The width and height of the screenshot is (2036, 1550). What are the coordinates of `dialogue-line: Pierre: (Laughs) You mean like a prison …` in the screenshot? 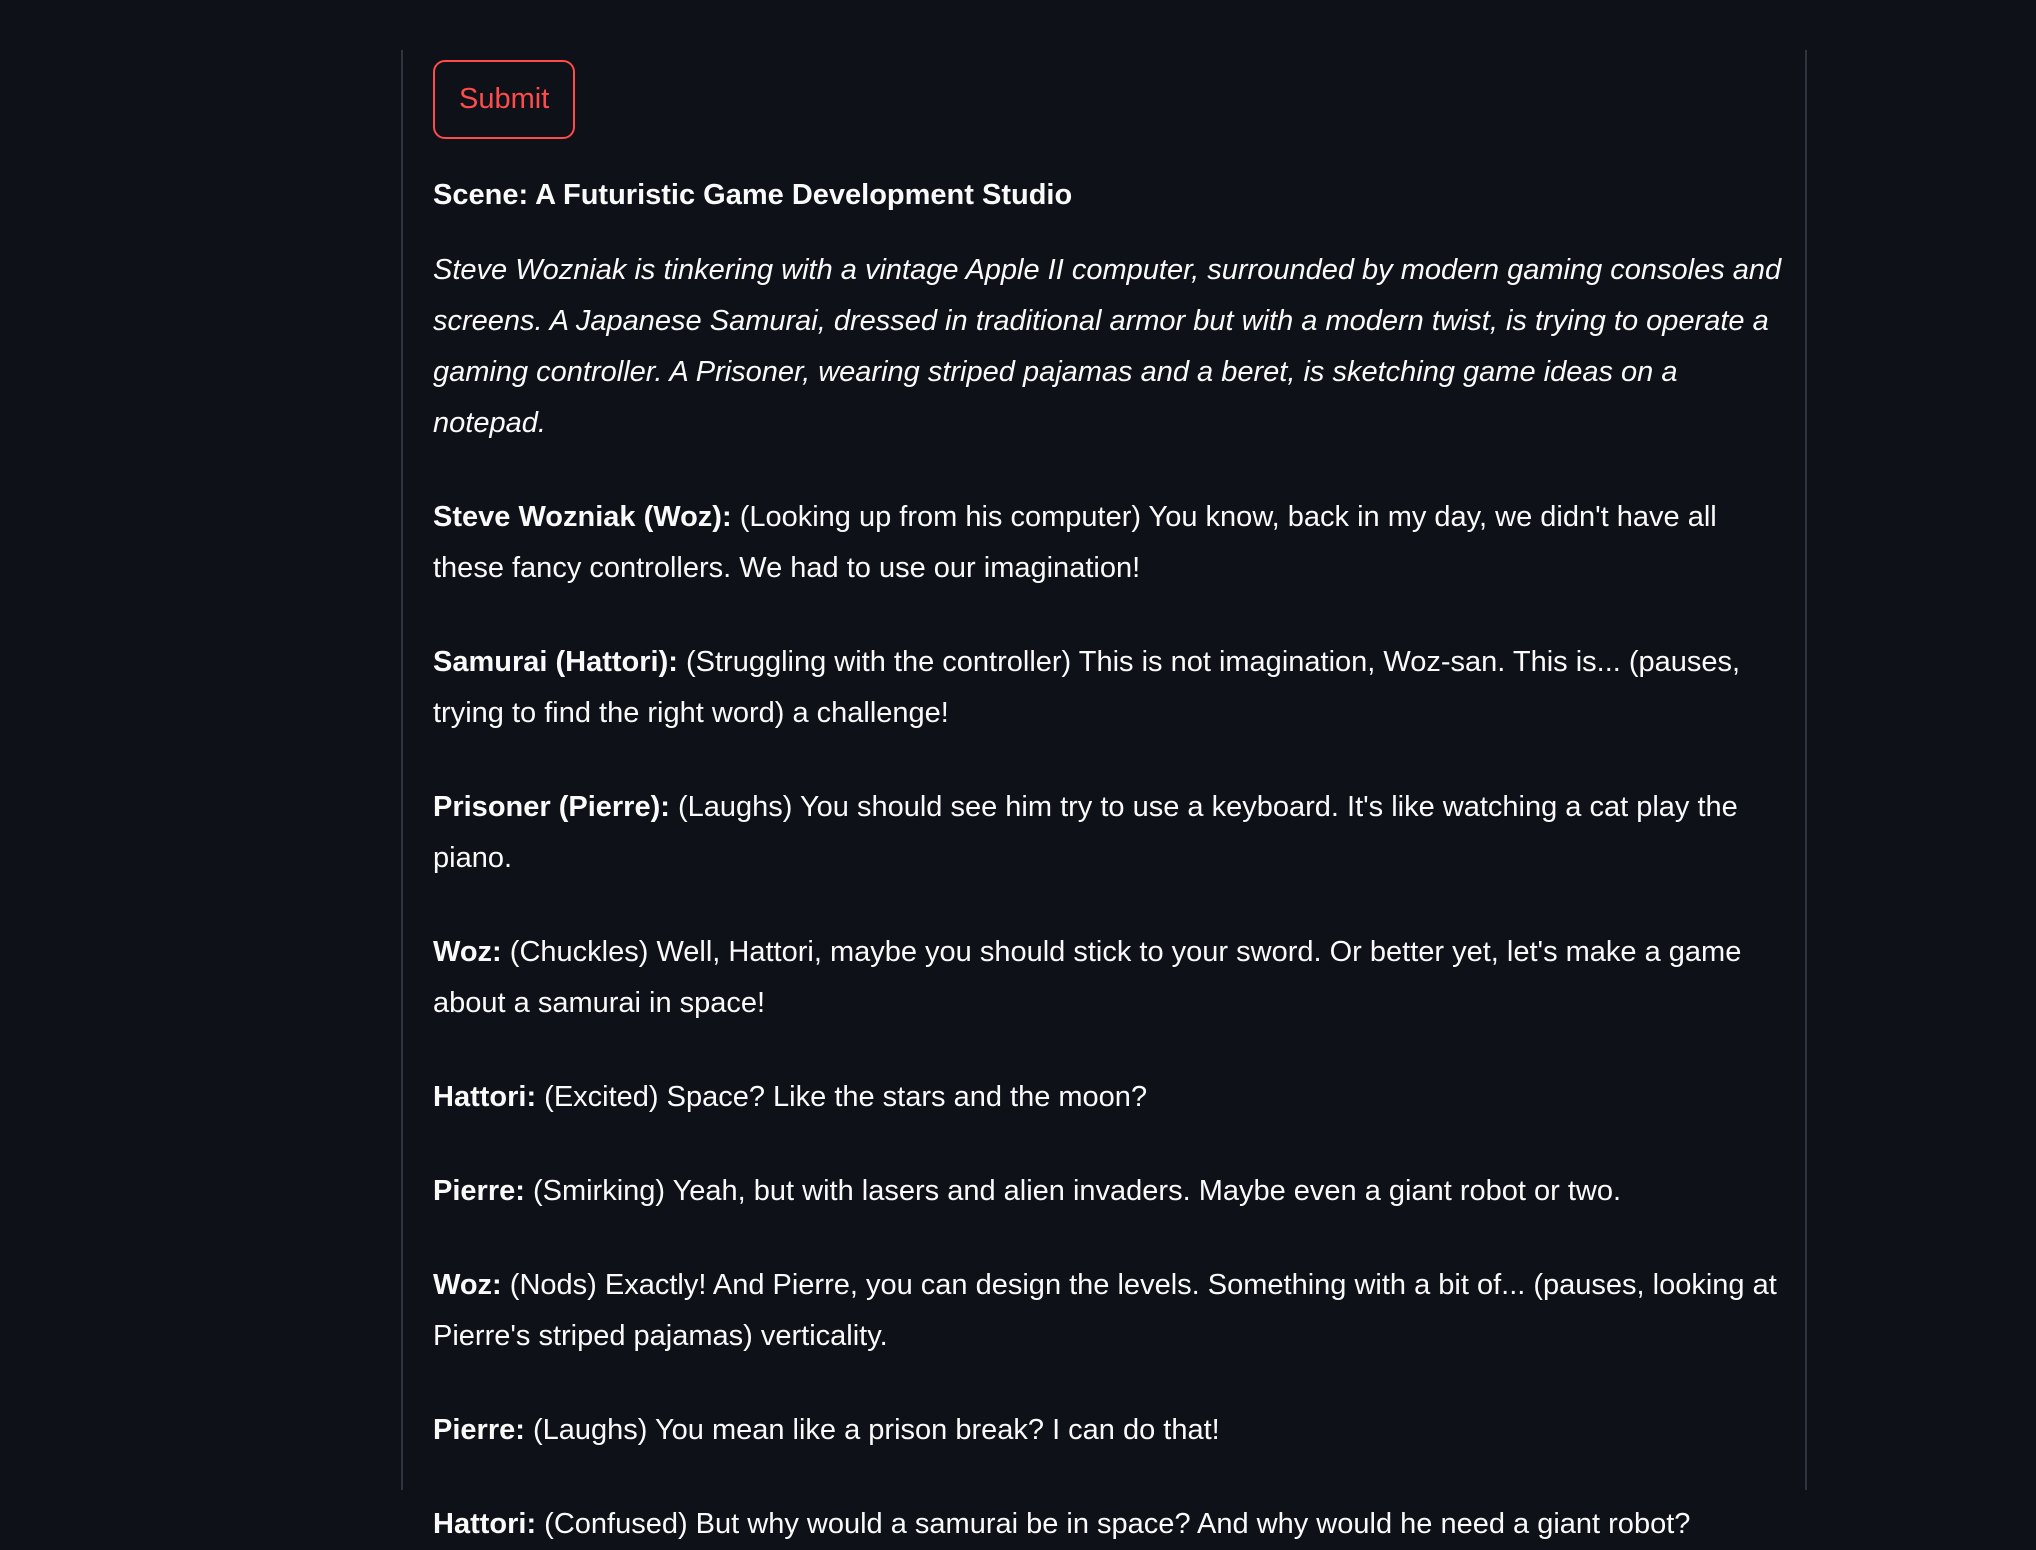 It's located at (1108, 1430).